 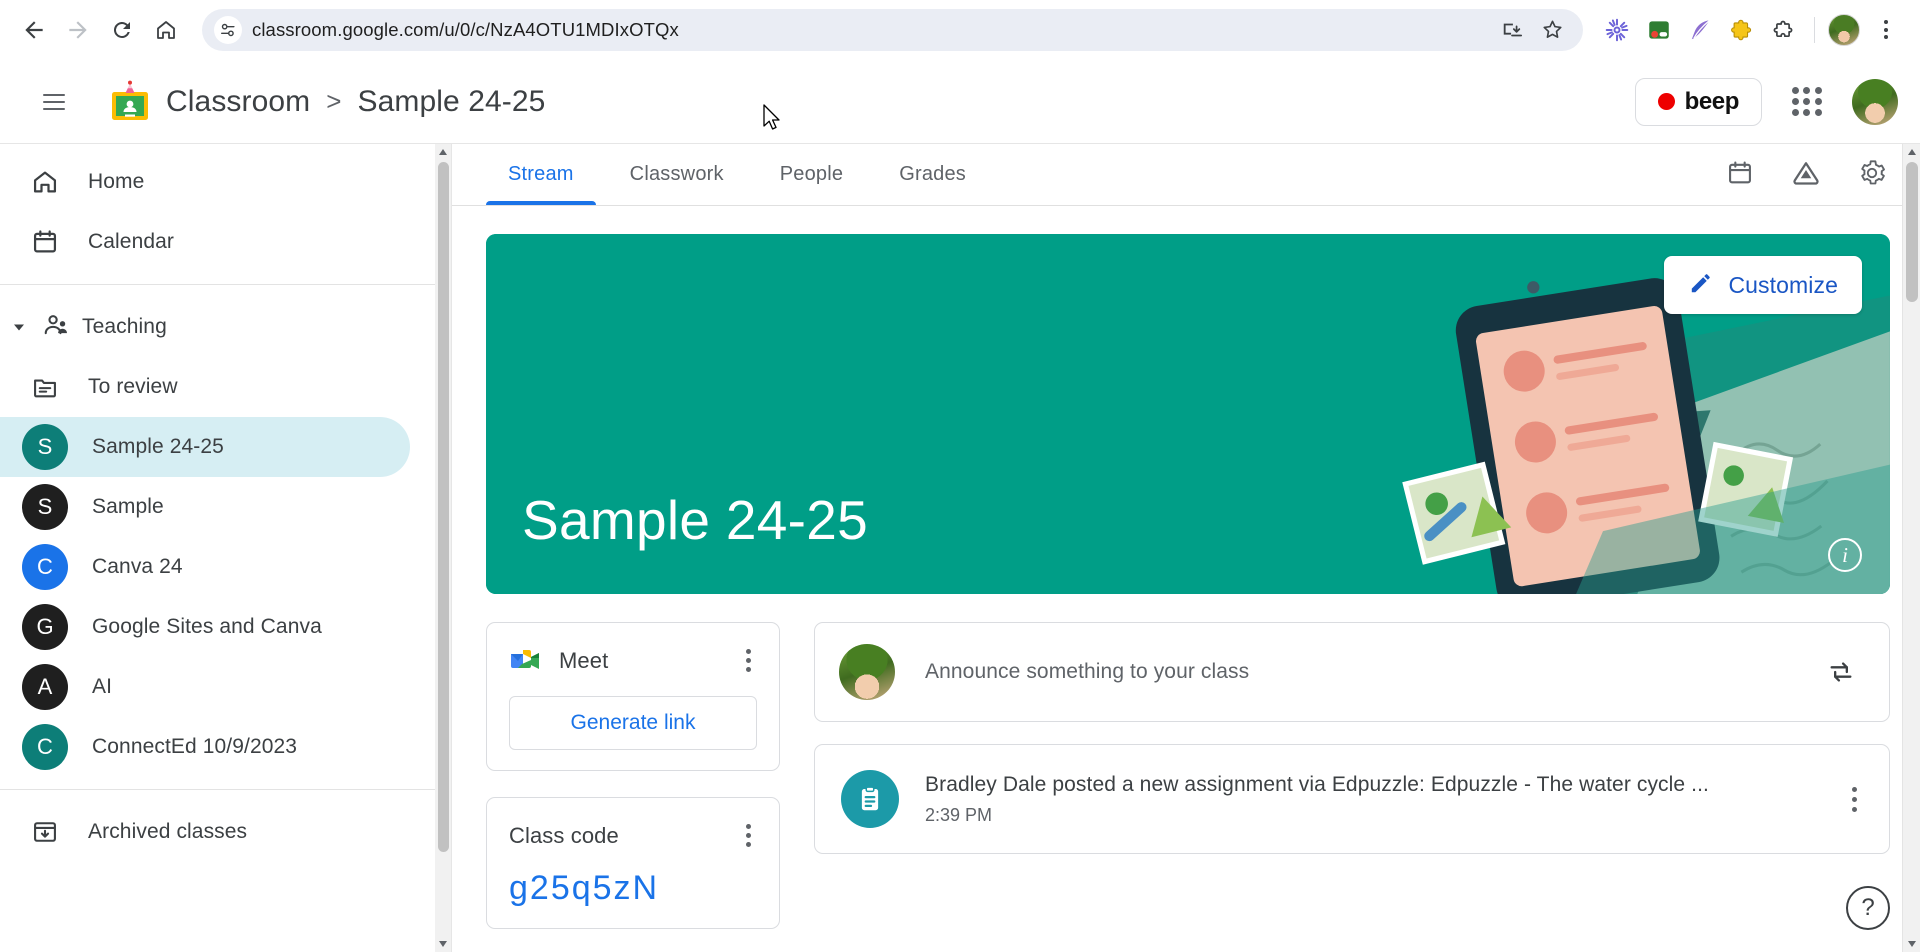 I want to click on sidebar-item-connected: C ConnectEd 10/9/2023, so click(x=205, y=747).